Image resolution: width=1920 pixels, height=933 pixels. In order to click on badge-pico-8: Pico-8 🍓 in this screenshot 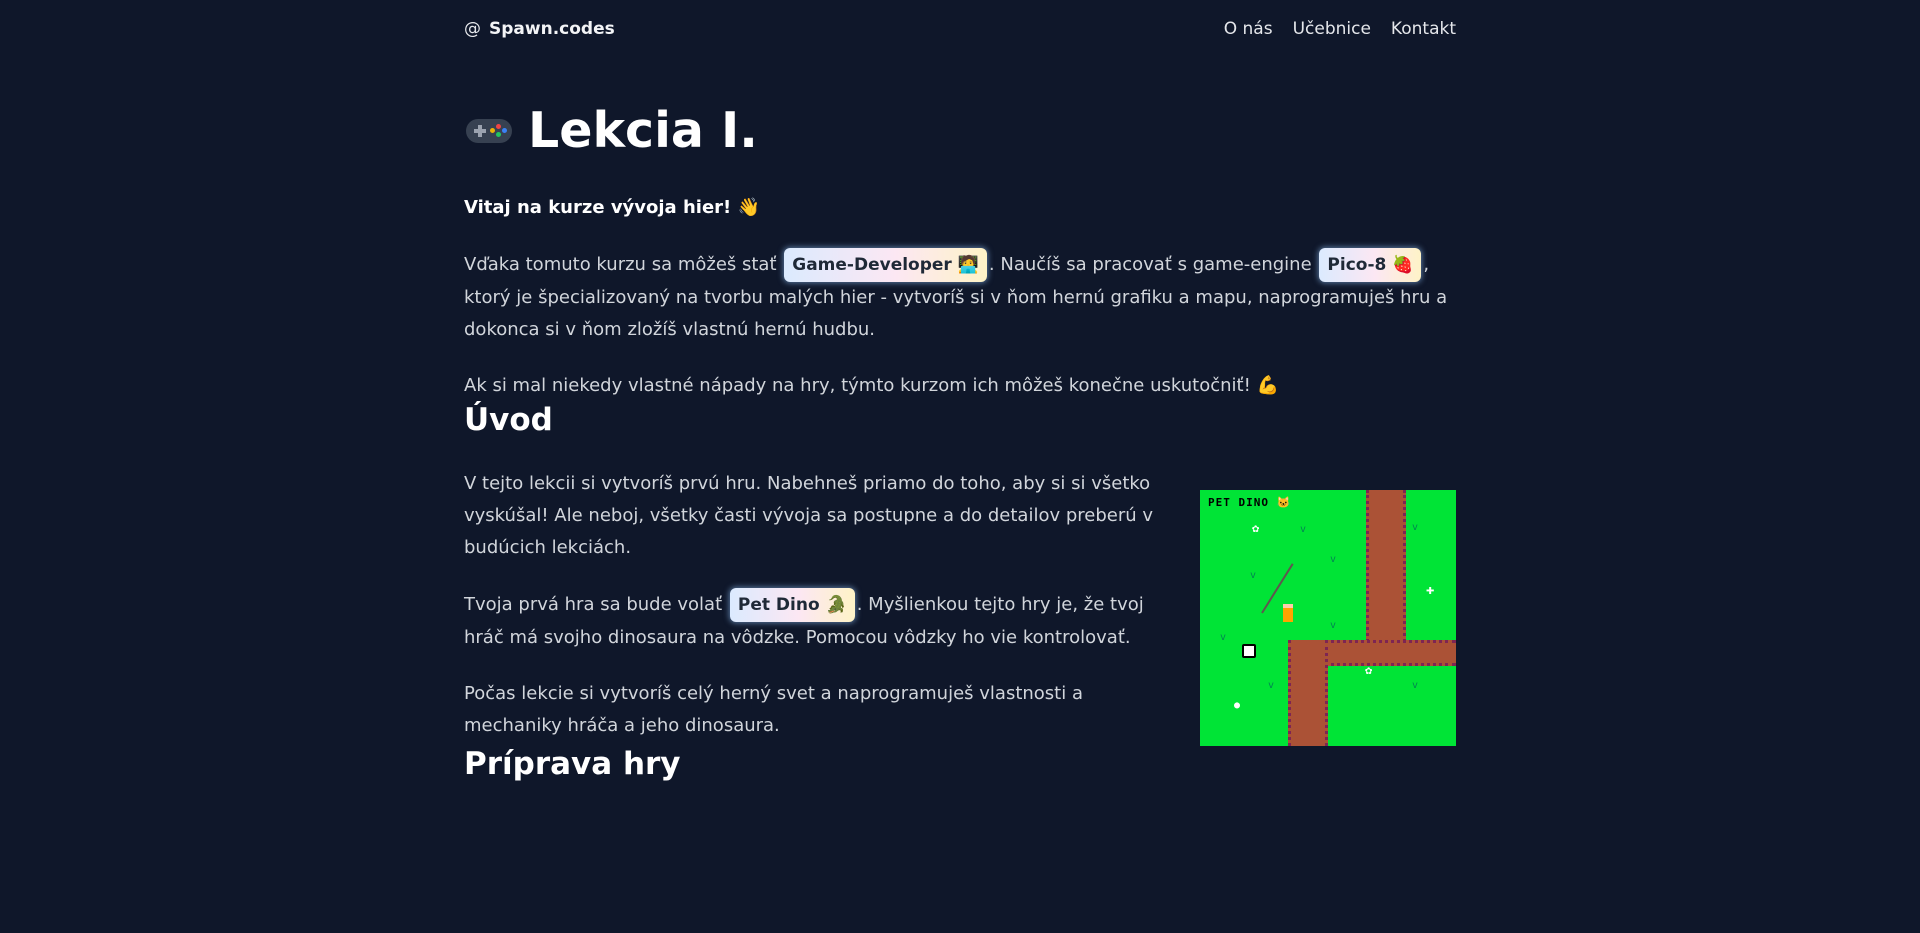, I will do `click(1370, 265)`.